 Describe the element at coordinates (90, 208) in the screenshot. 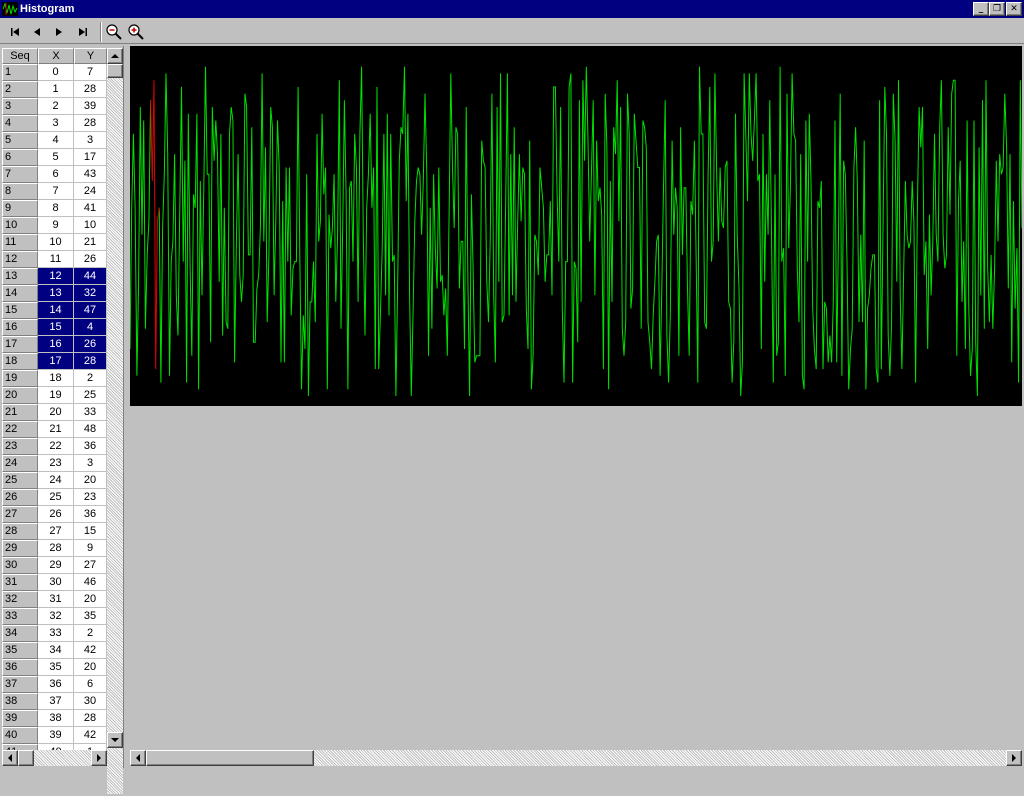

I see `y-cell: 41` at that location.